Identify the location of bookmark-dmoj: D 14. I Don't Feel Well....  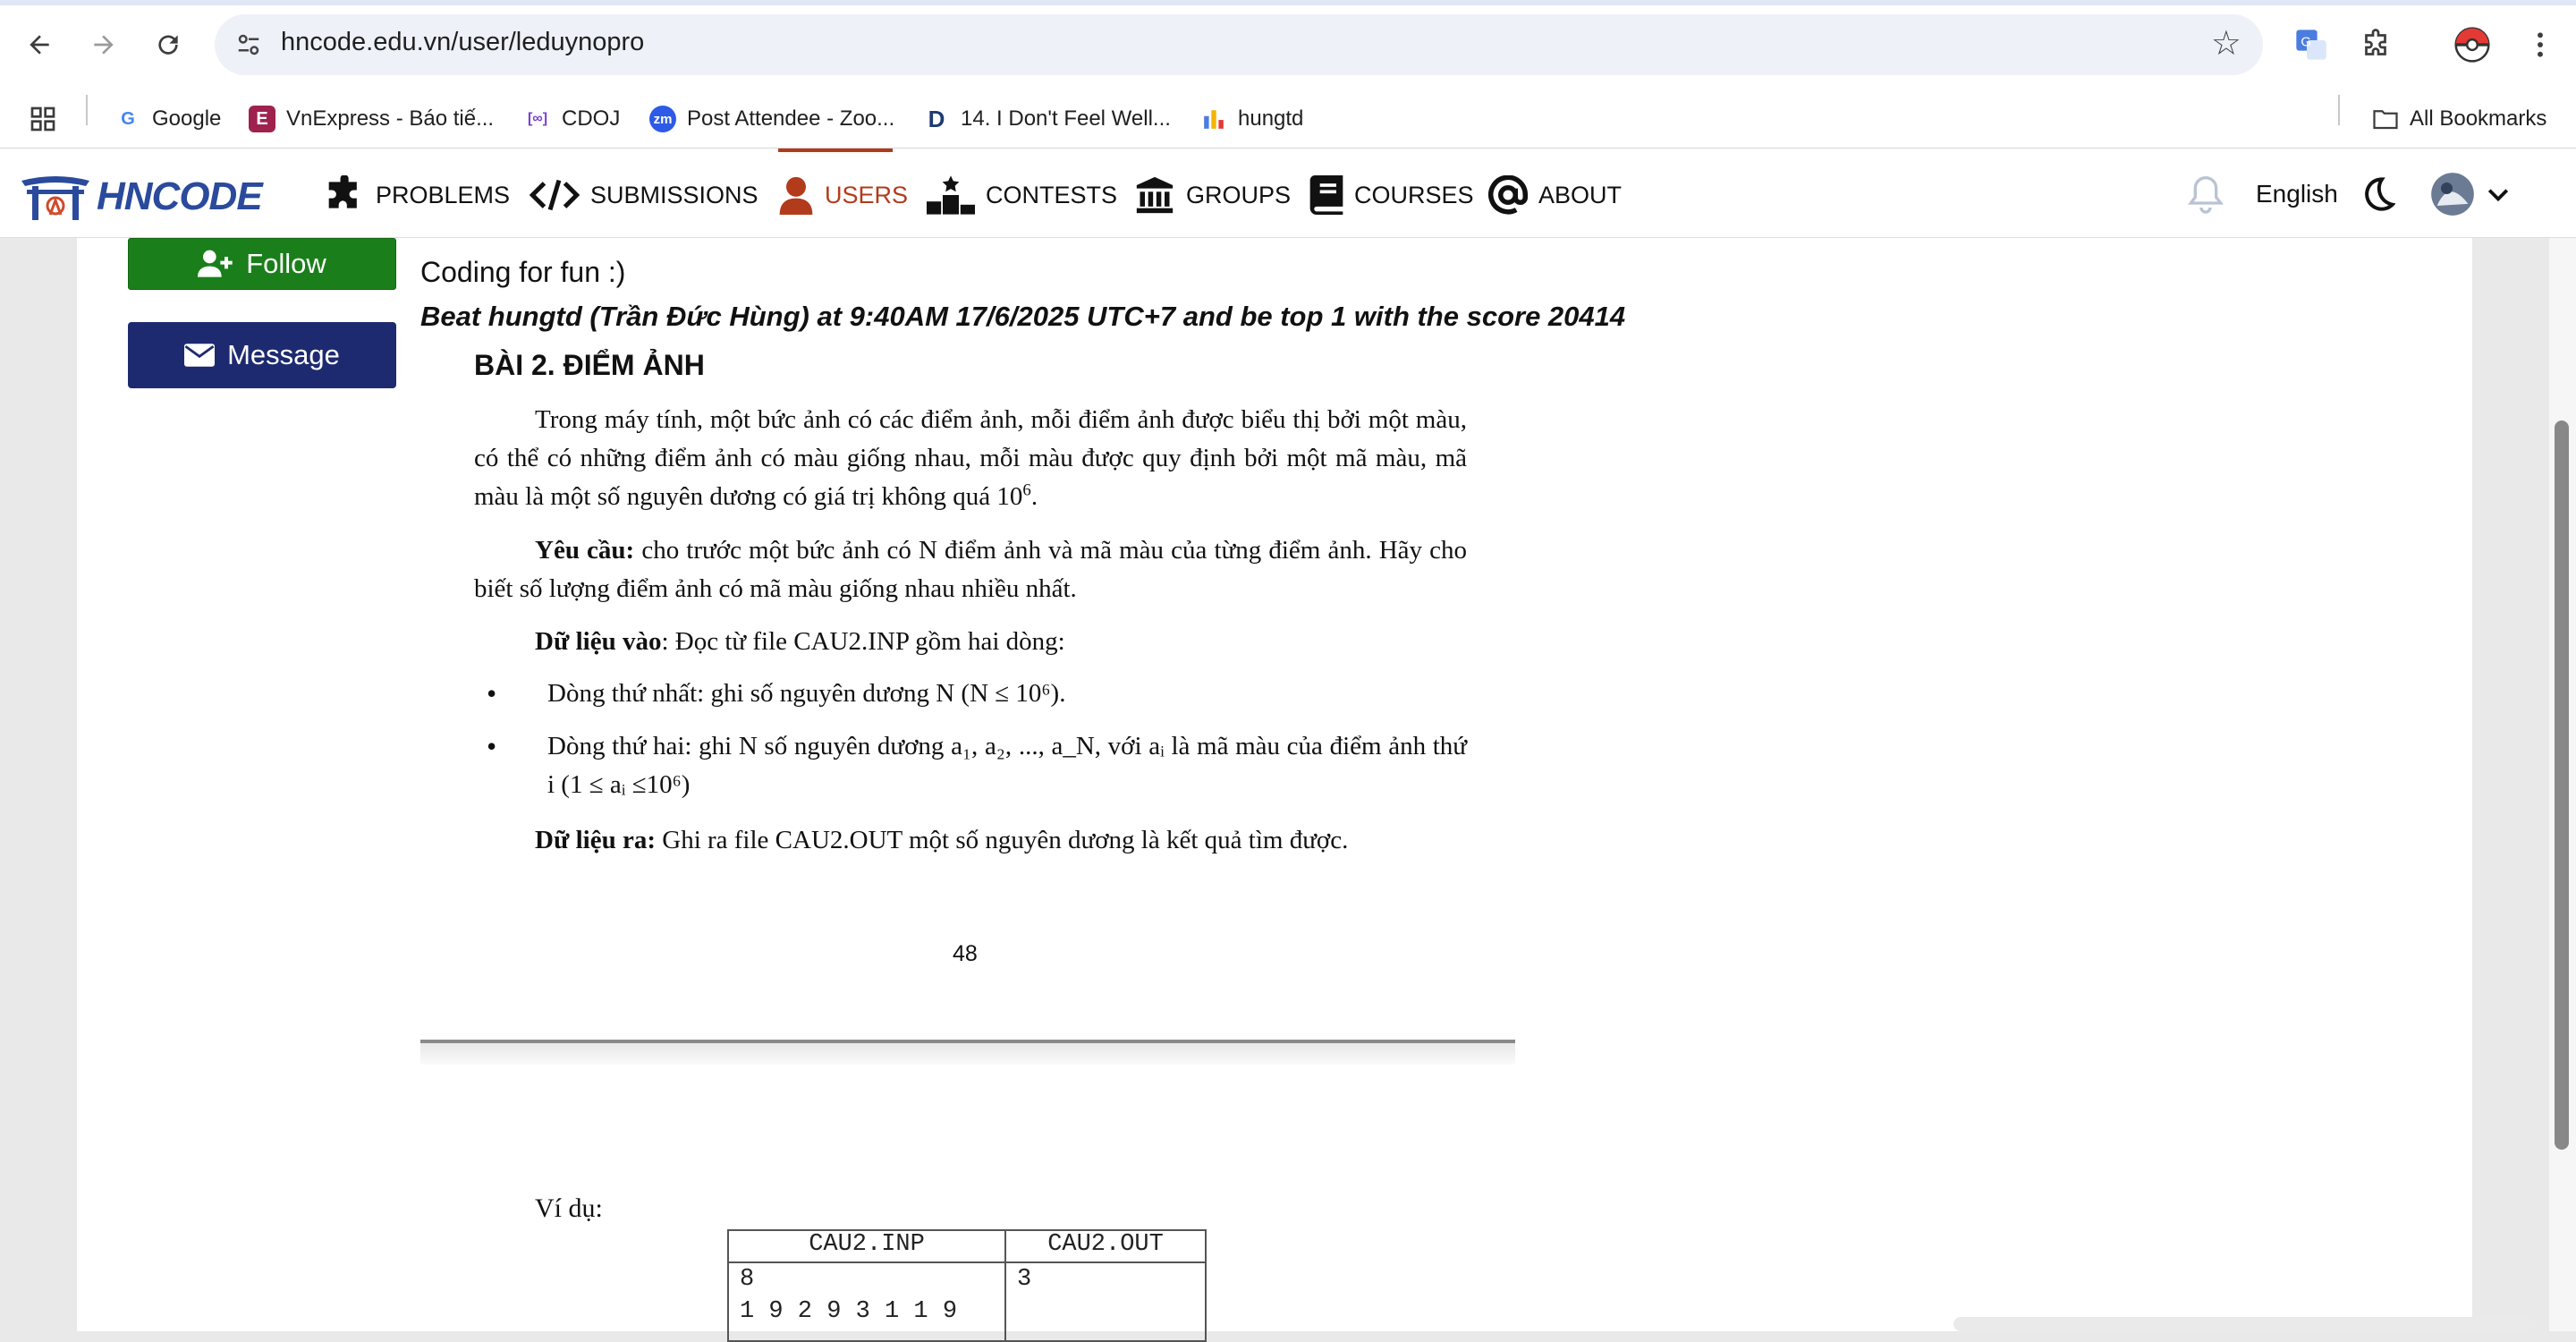
(1047, 119).